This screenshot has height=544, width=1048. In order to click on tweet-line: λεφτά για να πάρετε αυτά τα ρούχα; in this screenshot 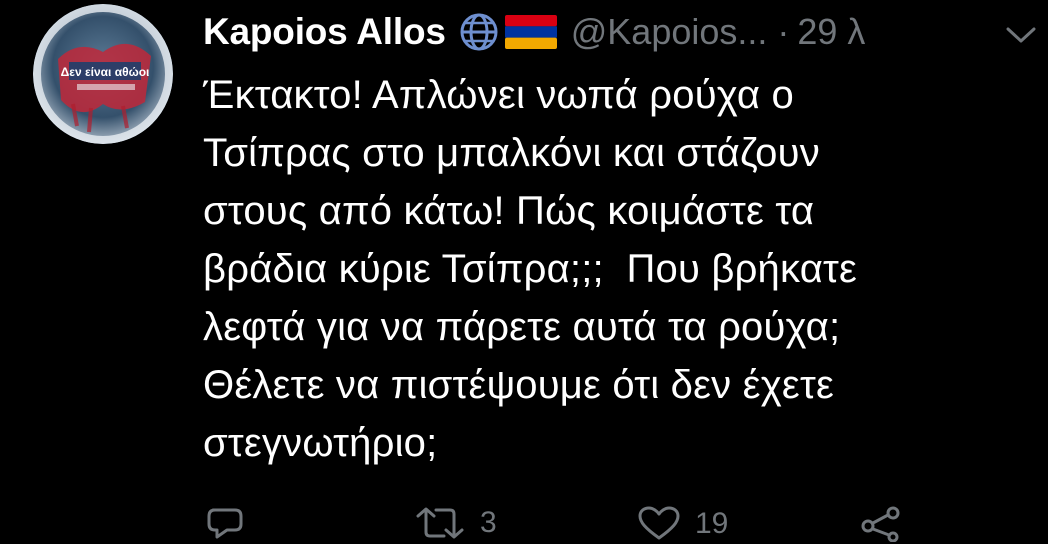, I will do `click(522, 327)`.